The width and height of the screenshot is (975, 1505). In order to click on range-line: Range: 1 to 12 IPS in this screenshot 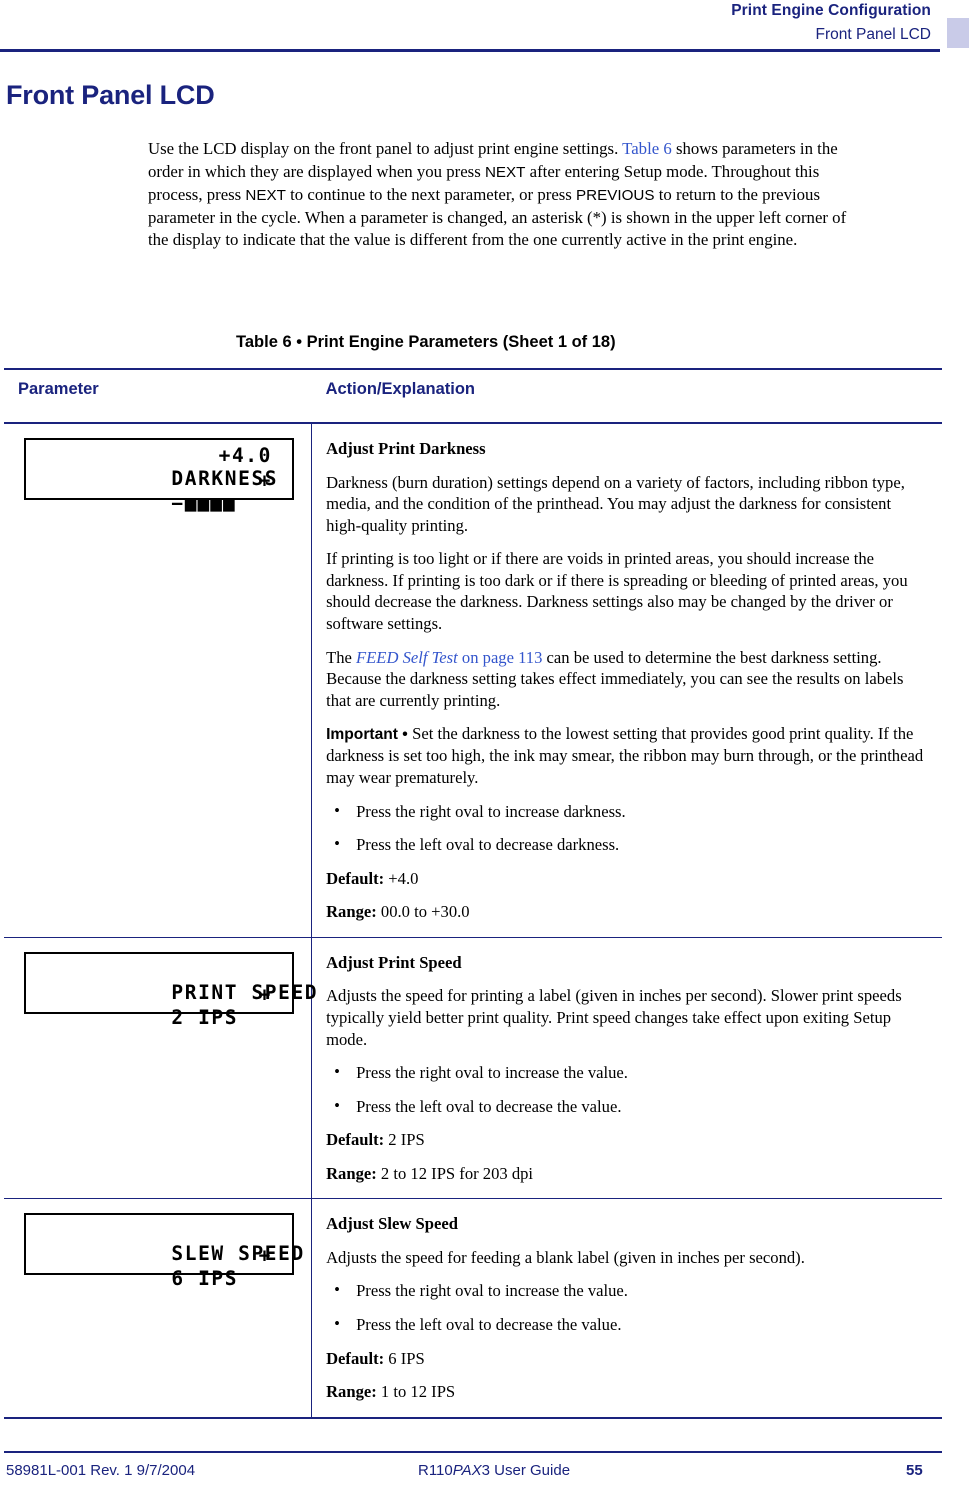, I will do `click(626, 1392)`.